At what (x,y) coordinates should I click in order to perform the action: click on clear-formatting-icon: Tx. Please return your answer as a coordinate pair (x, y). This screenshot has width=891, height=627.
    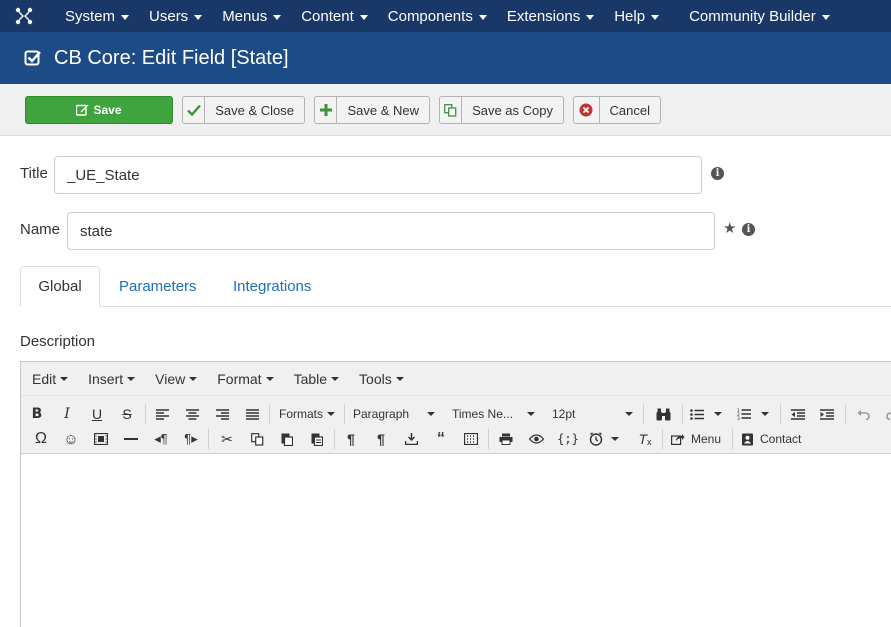
    Looking at the image, I should click on (645, 439).